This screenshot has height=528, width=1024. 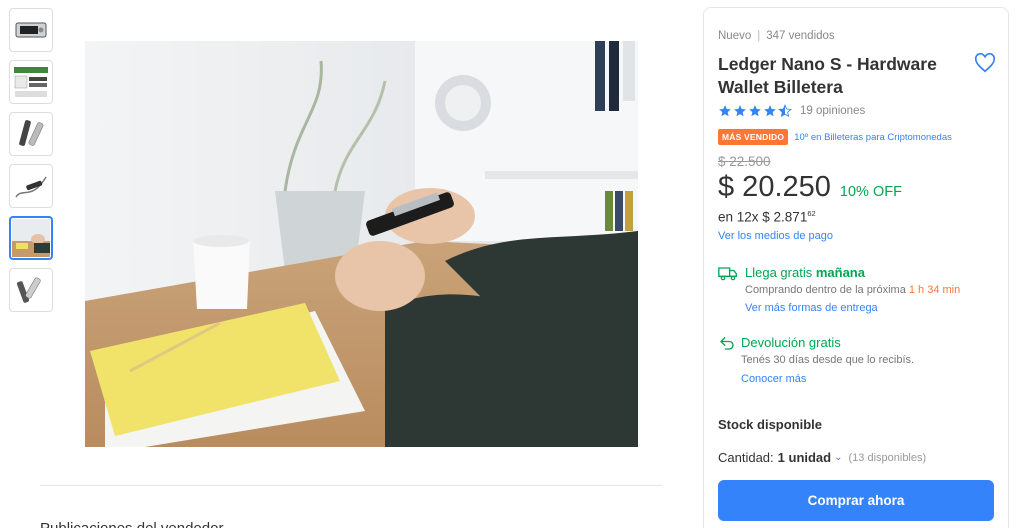 What do you see at coordinates (773, 379) in the screenshot?
I see `returns-info-link: Conocer más` at bounding box center [773, 379].